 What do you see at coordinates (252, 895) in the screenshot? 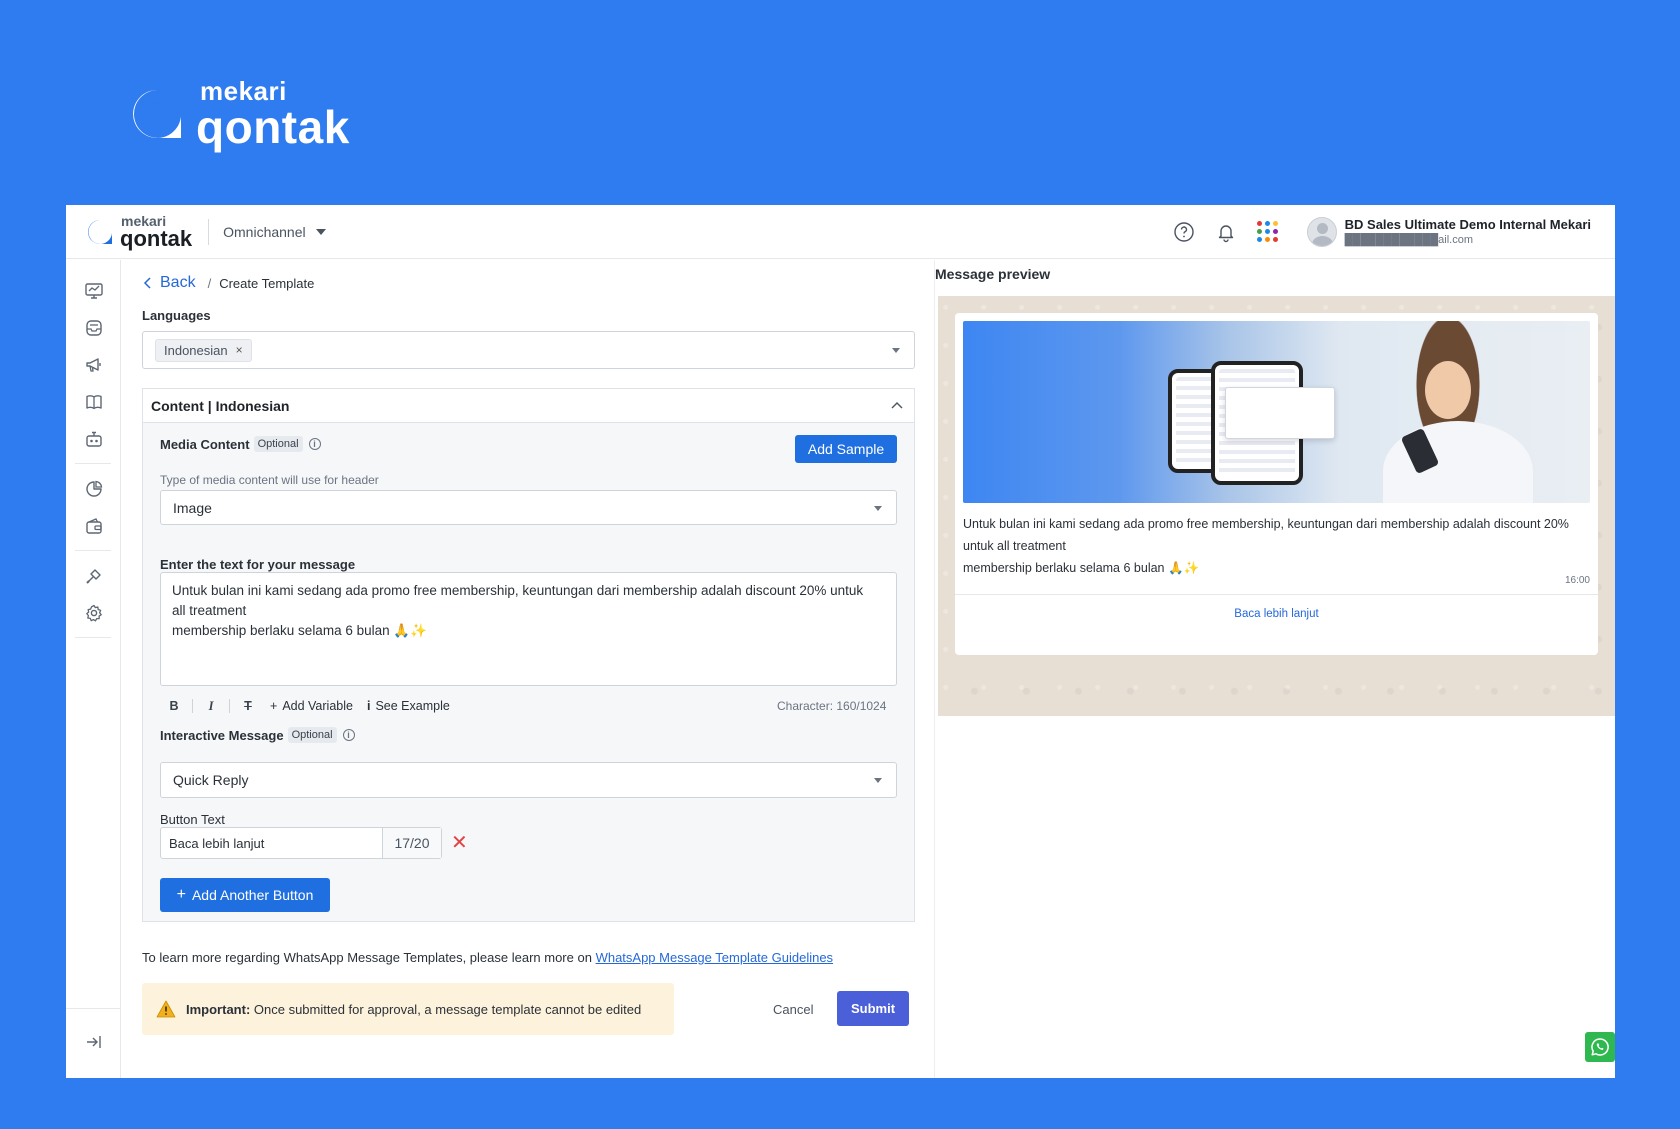
I see `add-another-button-label: Add Another Button` at bounding box center [252, 895].